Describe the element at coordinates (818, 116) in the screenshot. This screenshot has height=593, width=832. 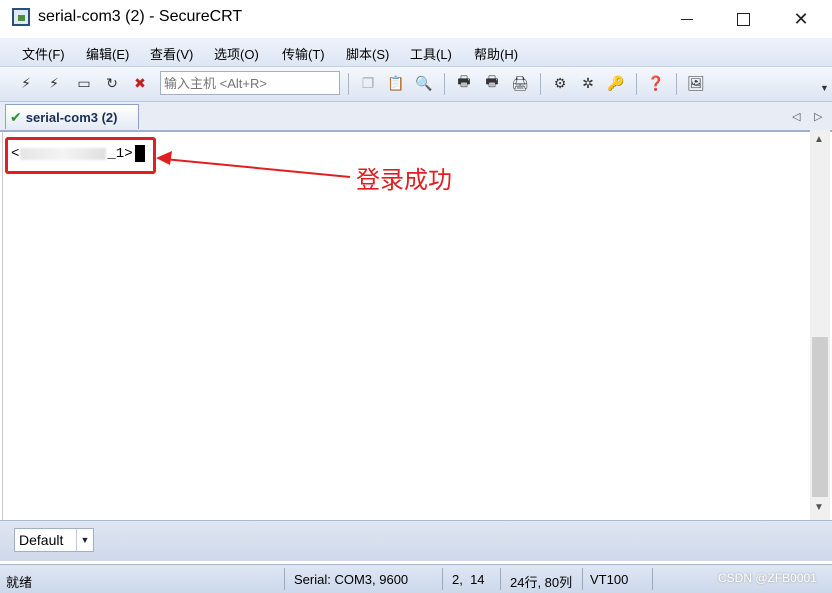
I see `tab-scroll-right-icon: ▷` at that location.